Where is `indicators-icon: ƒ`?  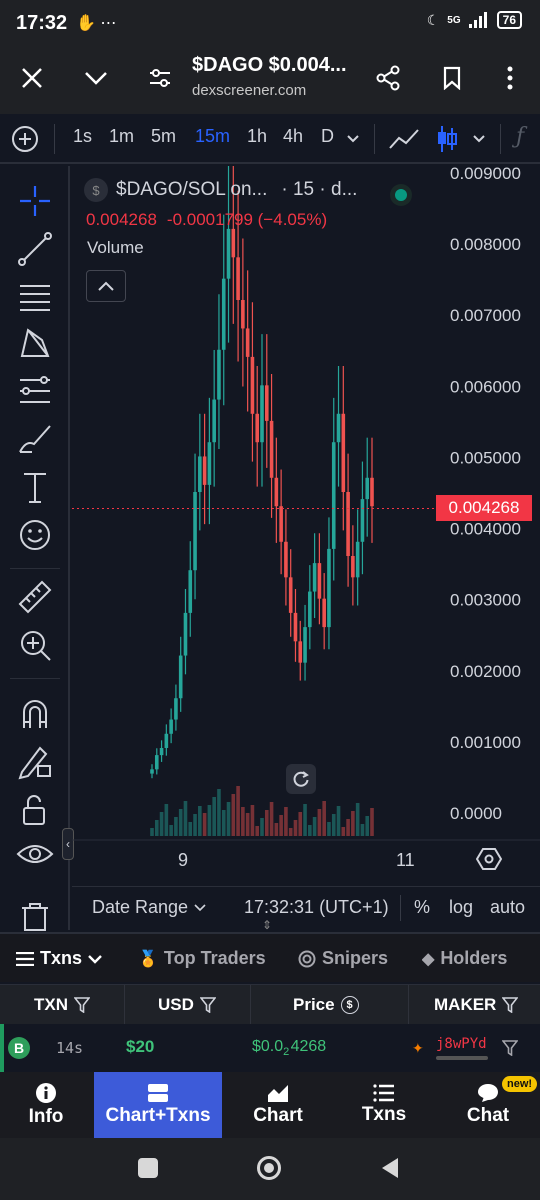
indicators-icon: ƒ is located at coordinates (520, 136).